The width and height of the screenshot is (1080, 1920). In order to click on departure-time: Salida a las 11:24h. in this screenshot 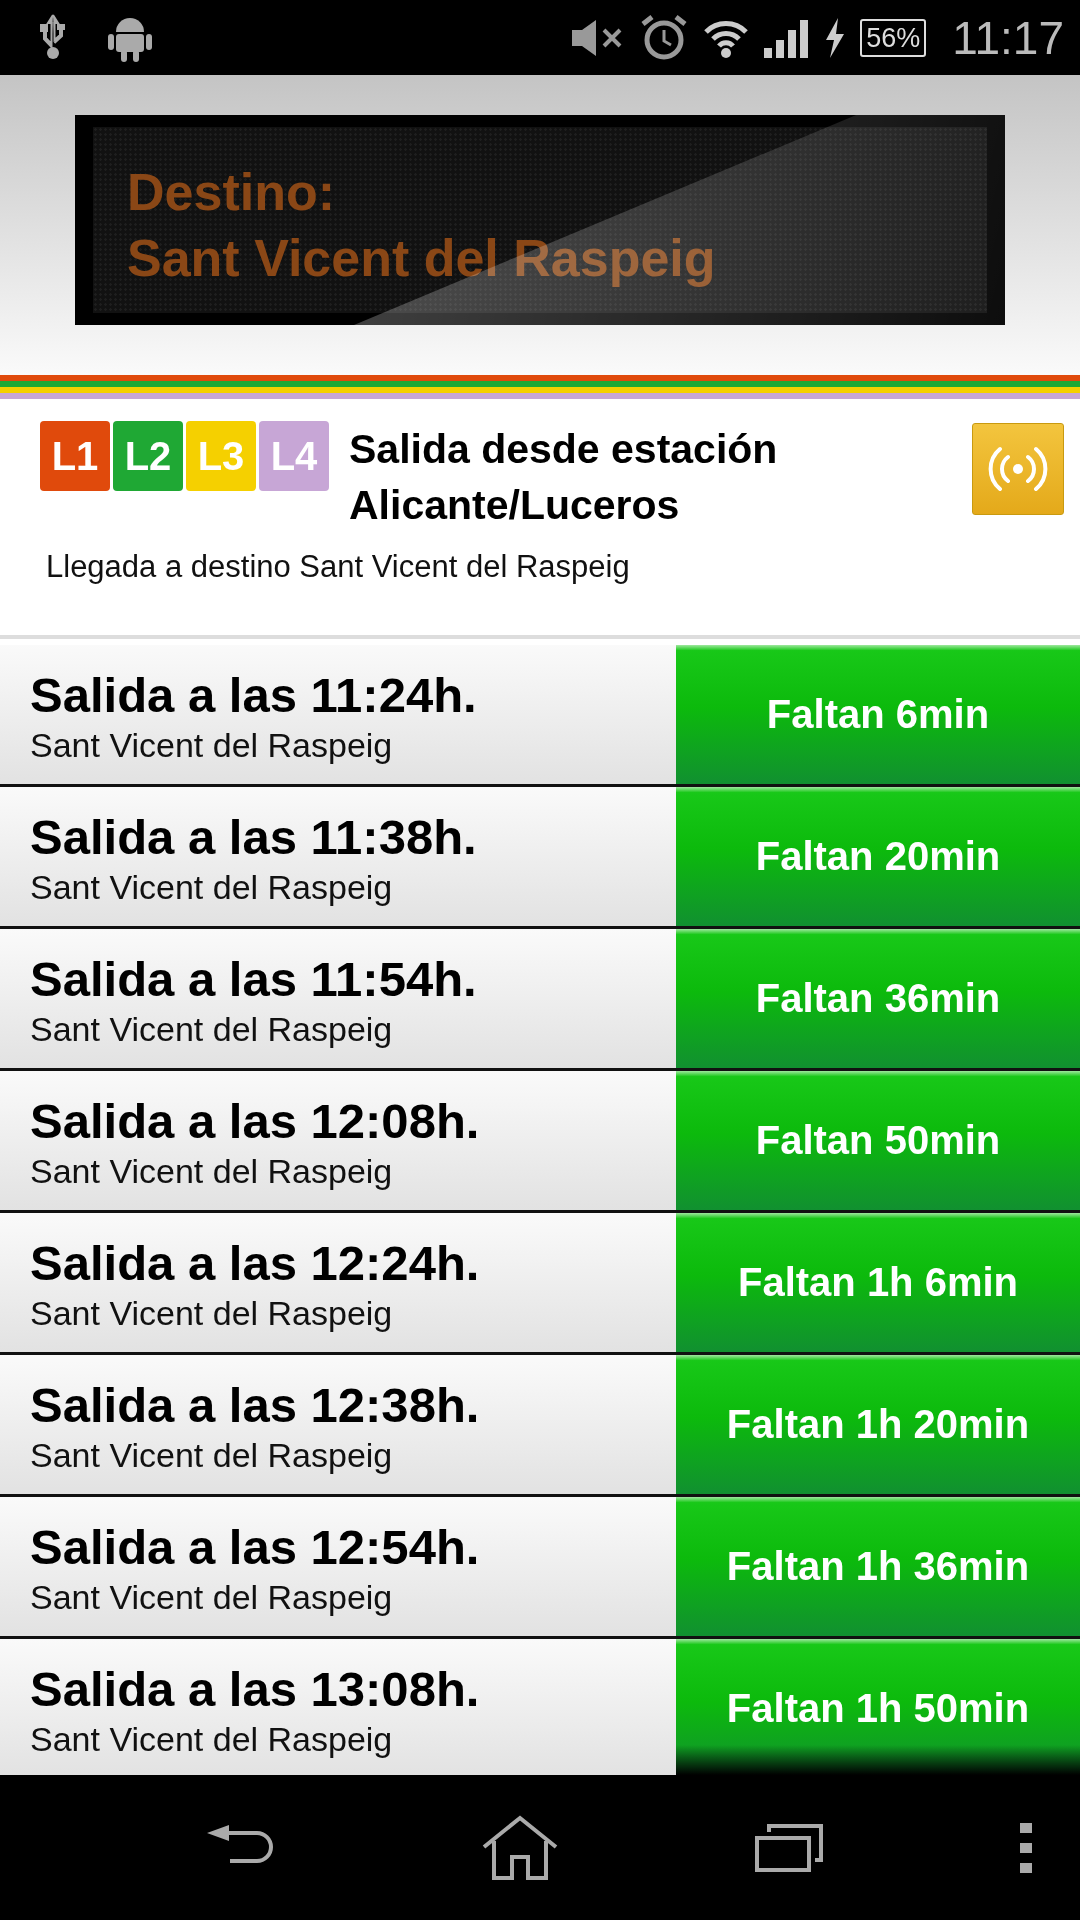, I will do `click(254, 695)`.